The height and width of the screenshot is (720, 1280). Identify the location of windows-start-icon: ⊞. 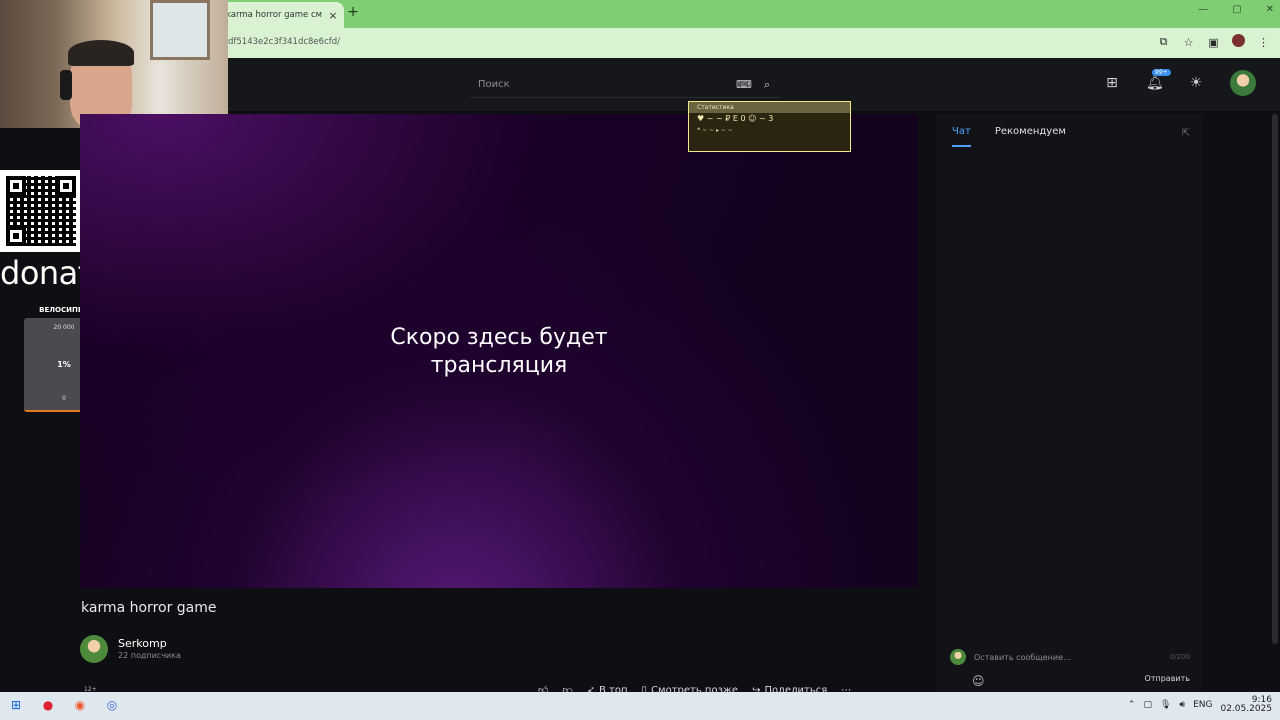
(16, 705).